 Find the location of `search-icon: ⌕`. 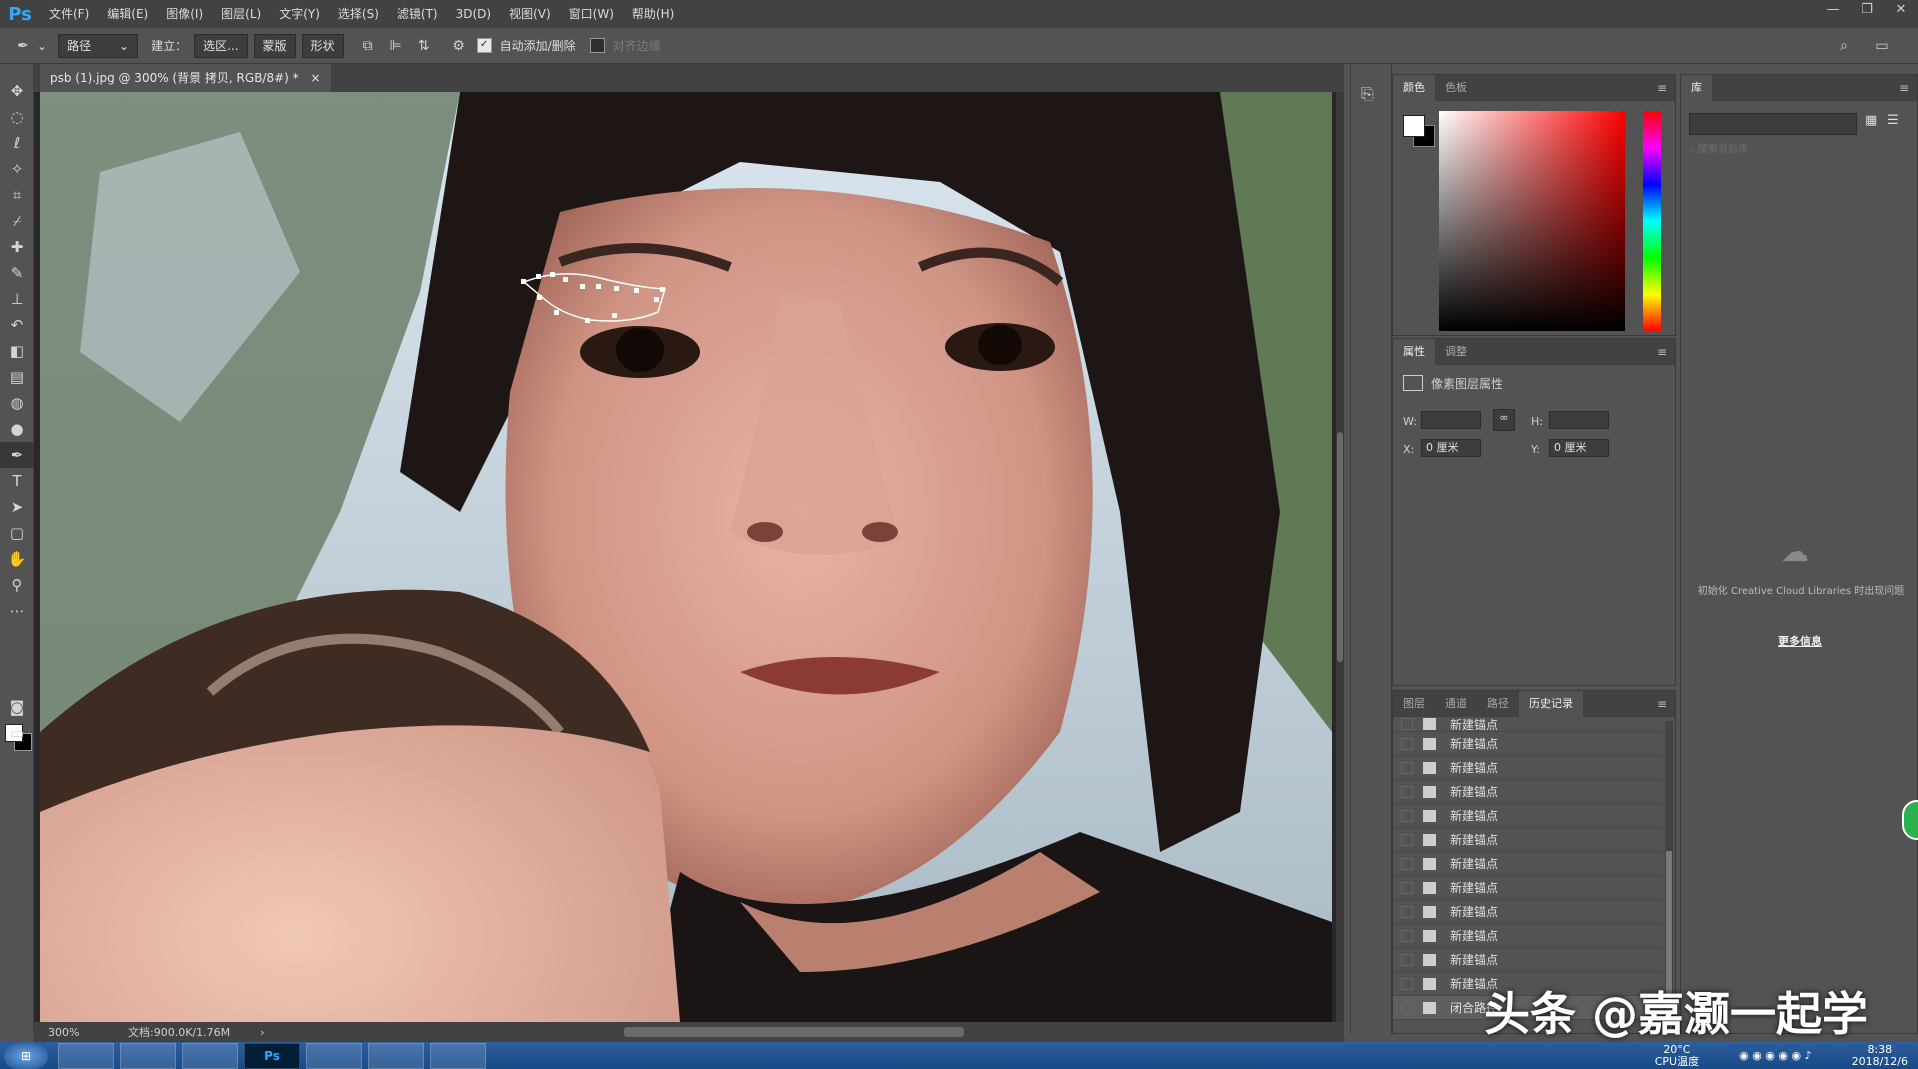

search-icon: ⌕ is located at coordinates (1844, 46).